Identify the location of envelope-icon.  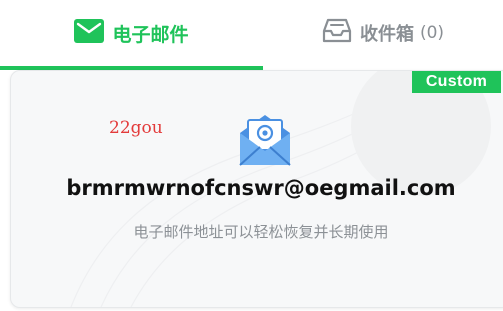
(89, 33).